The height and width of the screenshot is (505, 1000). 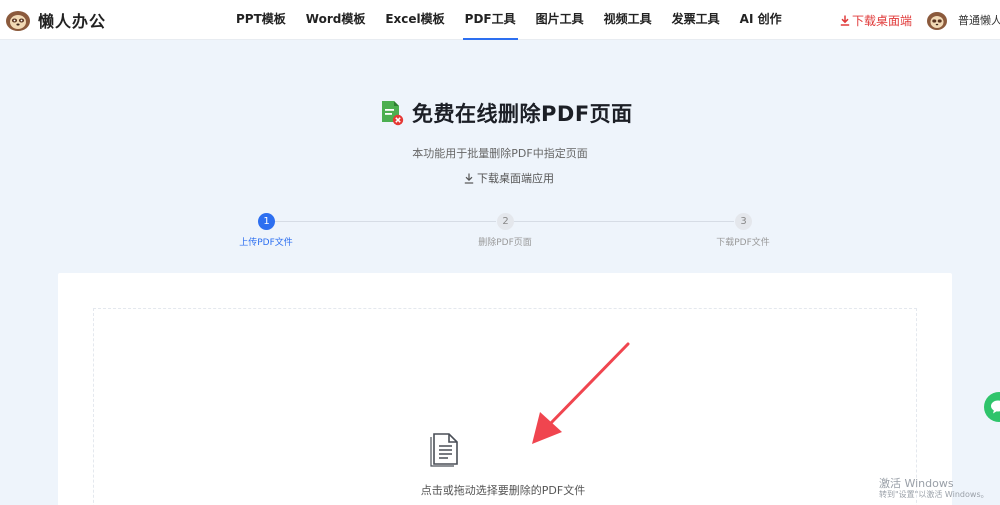 What do you see at coordinates (937, 21) in the screenshot?
I see `avatar` at bounding box center [937, 21].